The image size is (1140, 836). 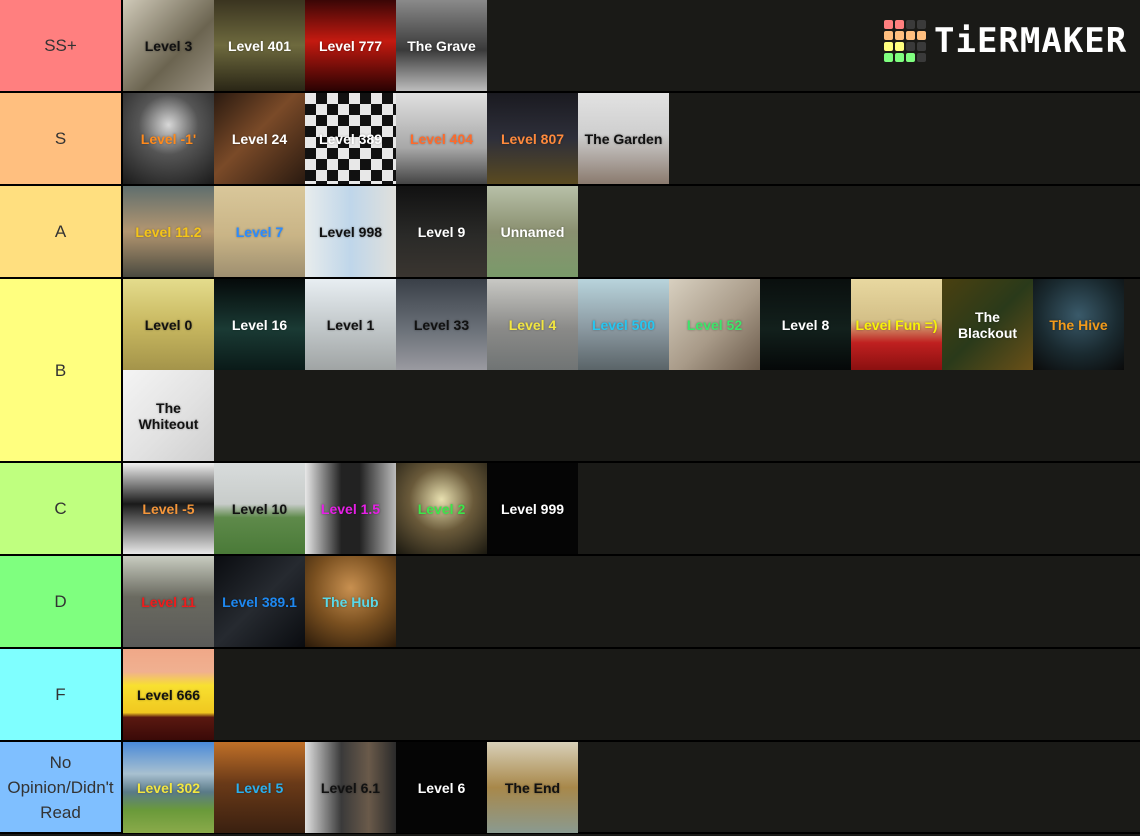 I want to click on tier-item-label: Level Fun =), so click(x=896, y=324).